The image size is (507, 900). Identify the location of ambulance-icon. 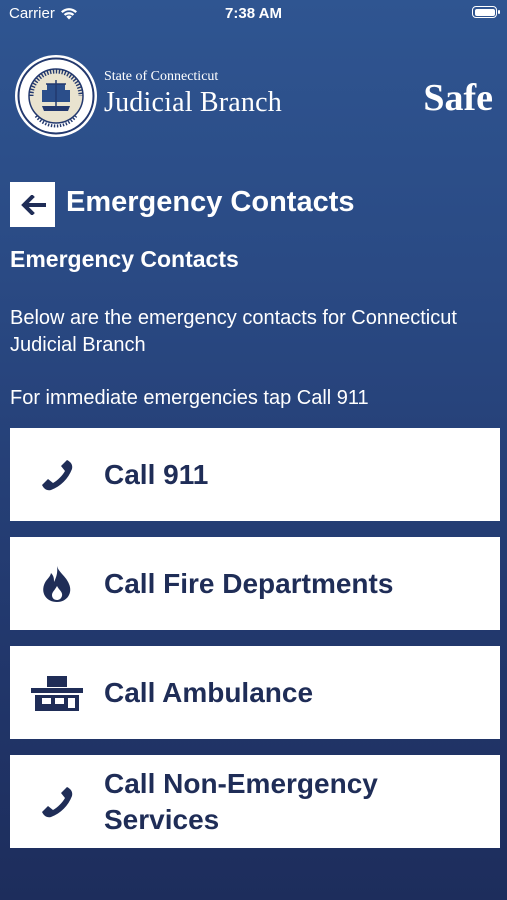
(57, 693).